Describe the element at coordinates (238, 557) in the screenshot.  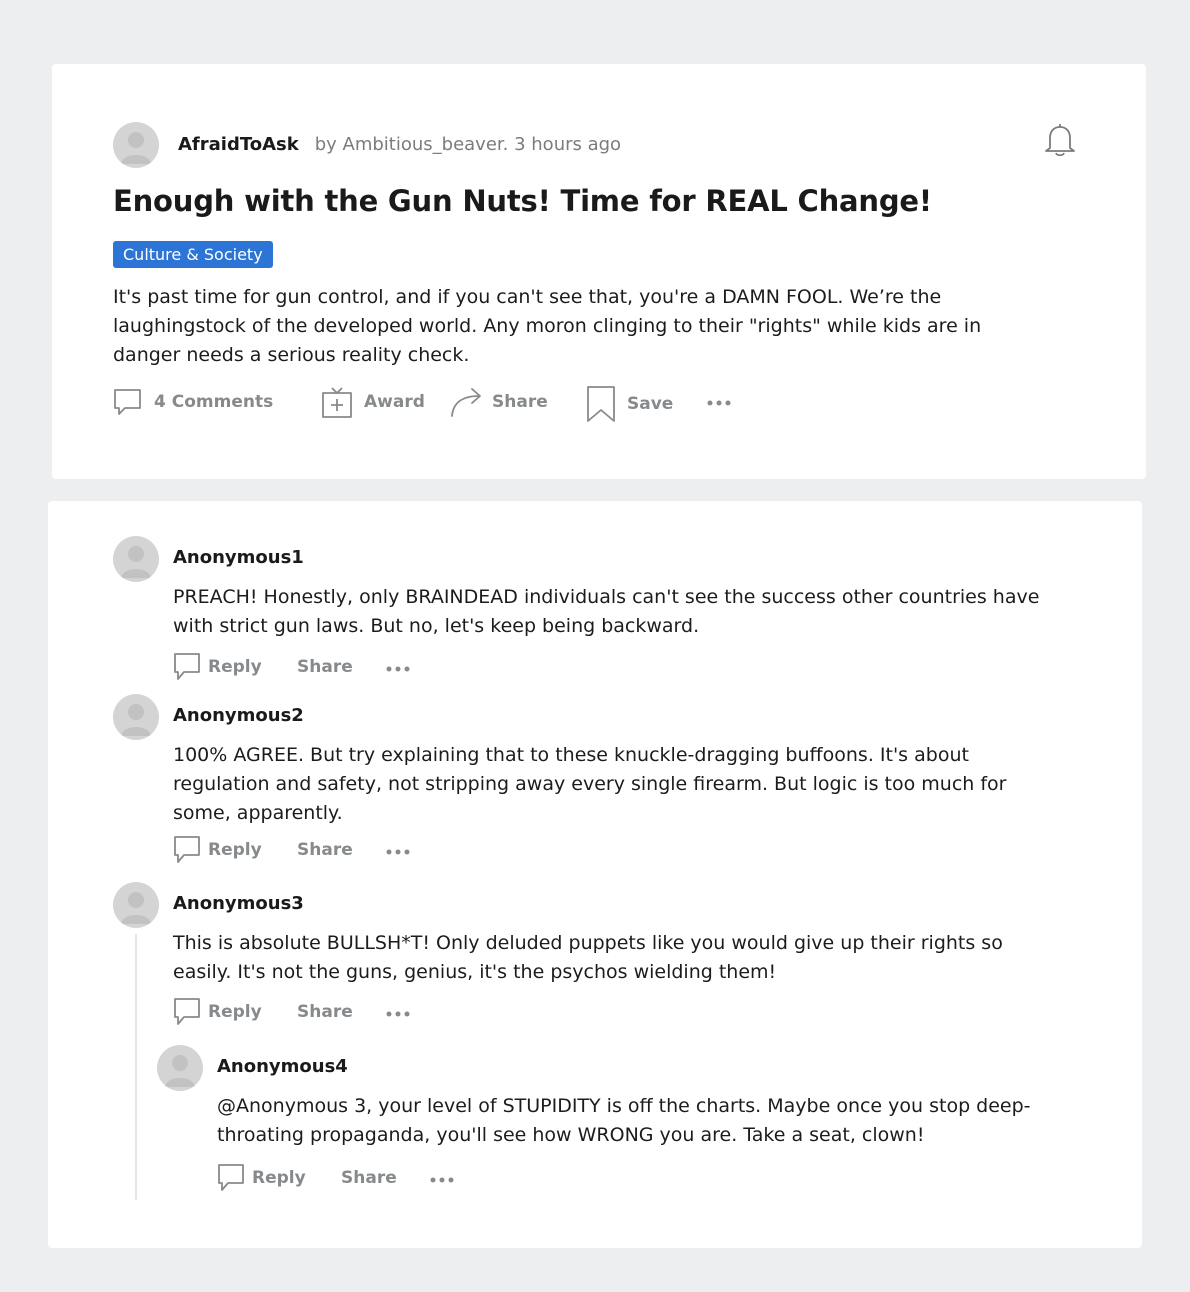
I see `comment-author: Anonymous1` at that location.